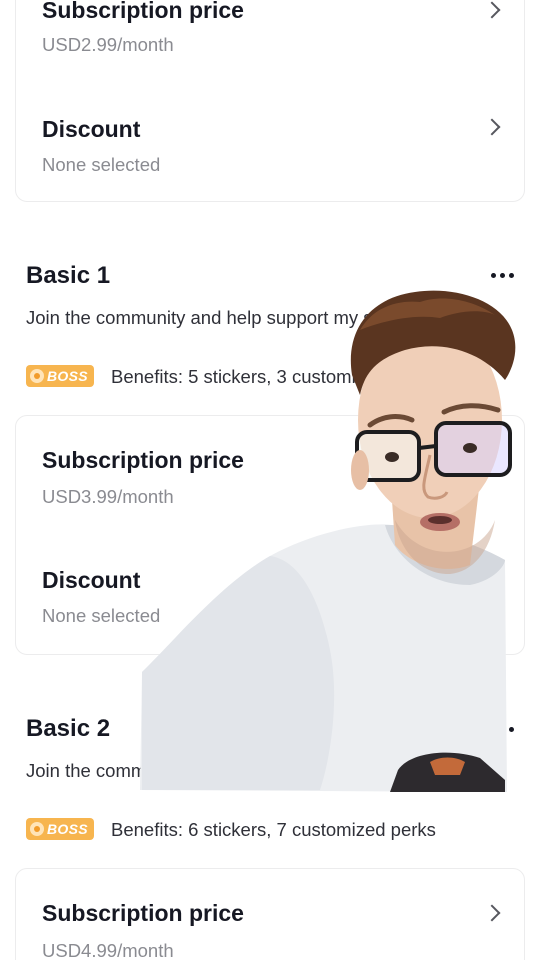  What do you see at coordinates (68, 275) in the screenshot?
I see `tier-title: Basic 1` at bounding box center [68, 275].